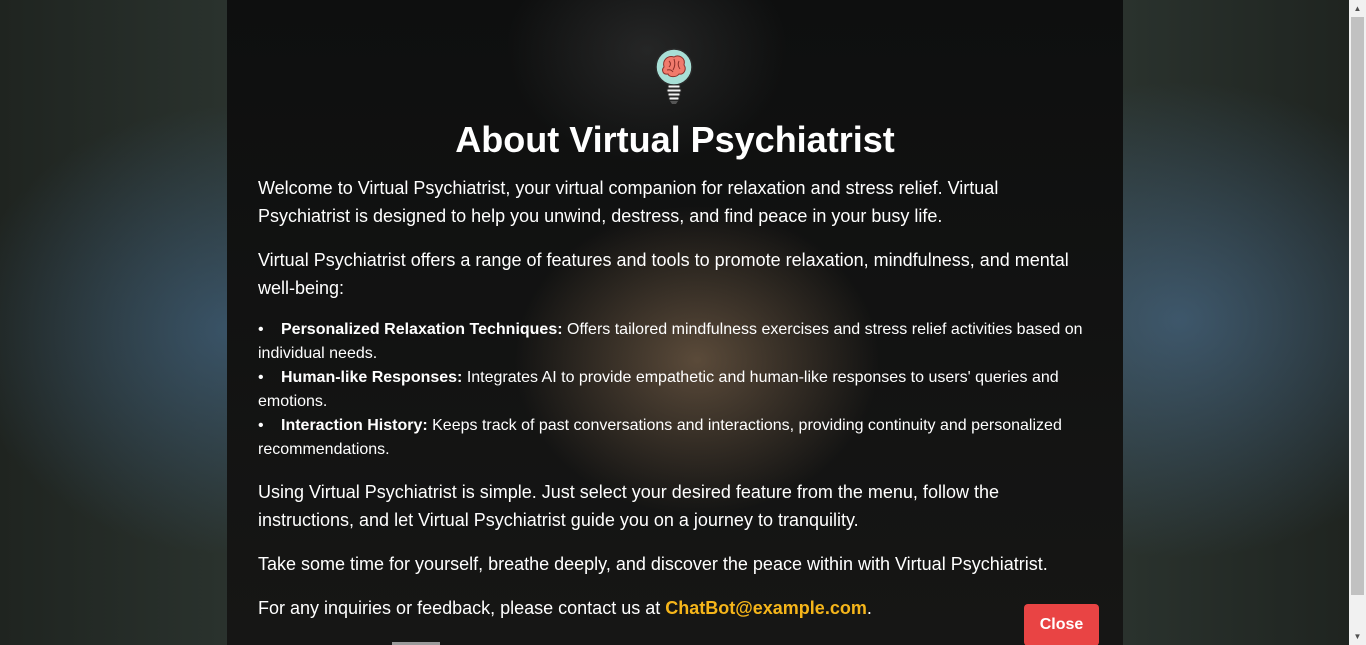  I want to click on scrollbar-thumb, so click(1357, 306).